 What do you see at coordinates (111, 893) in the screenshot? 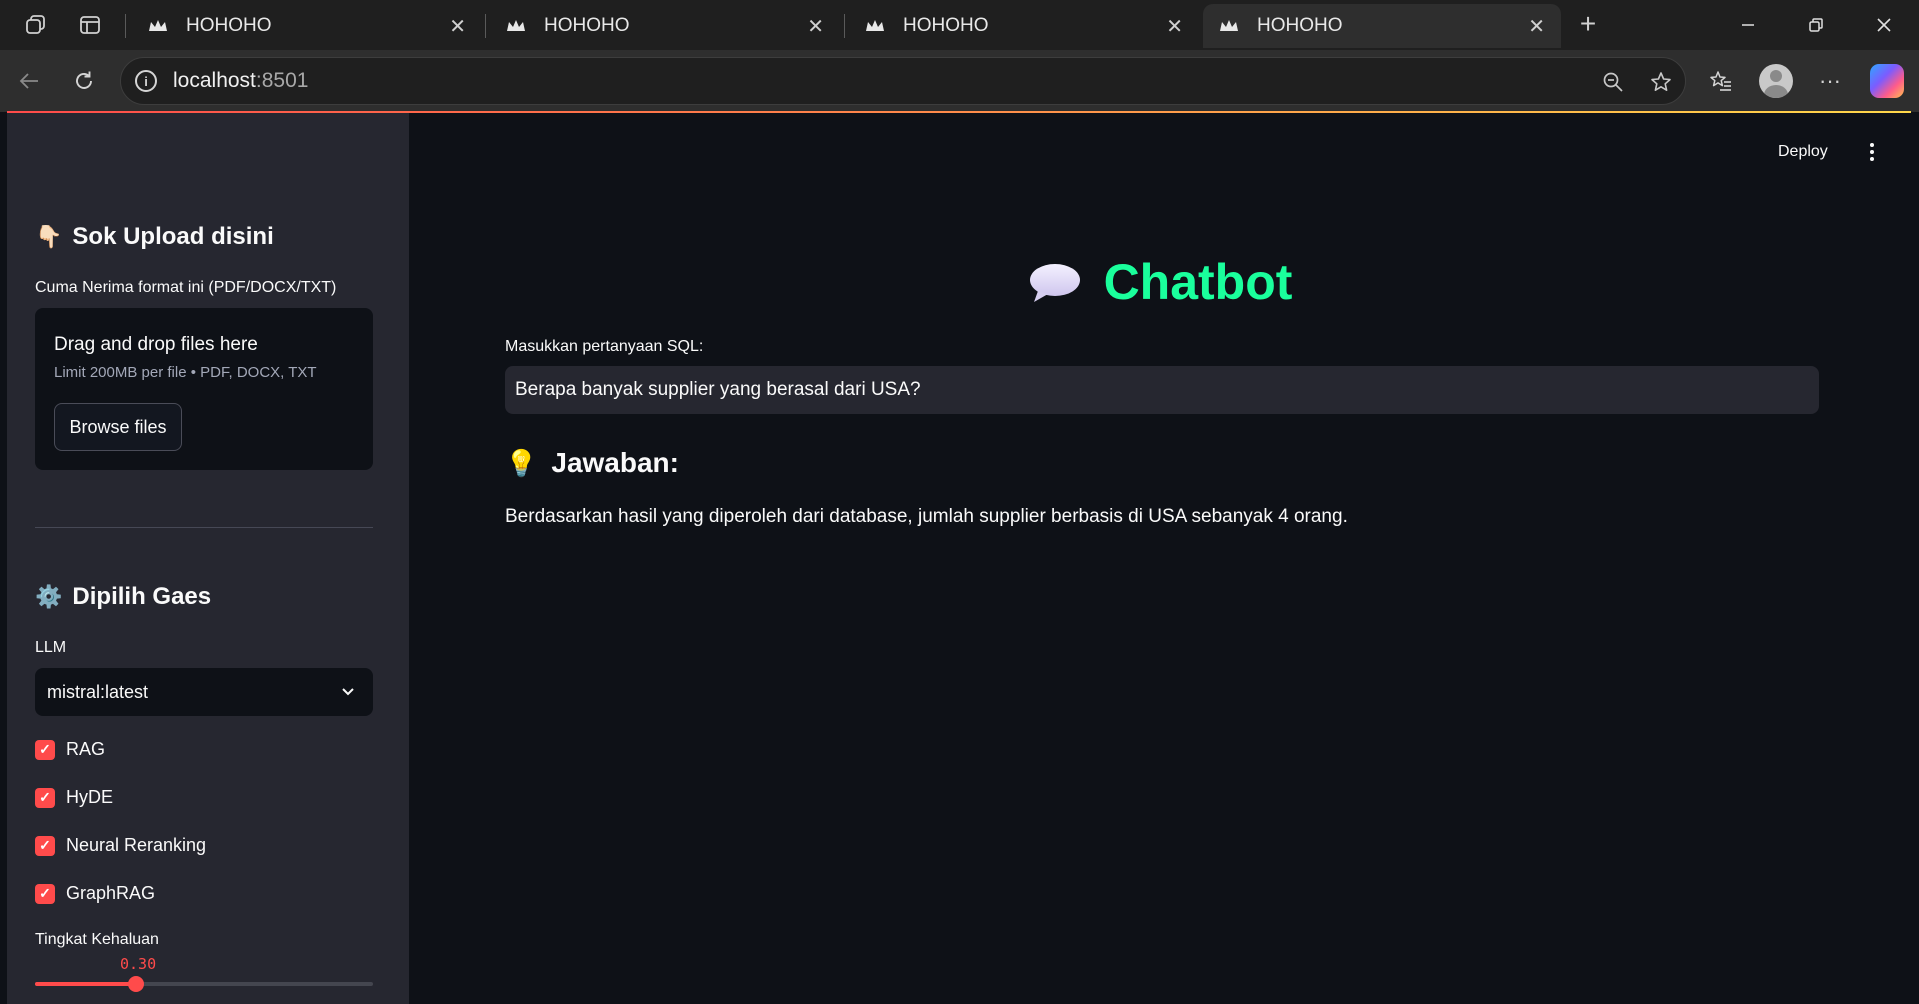
I see `checkbox-label: GraphRAG` at bounding box center [111, 893].